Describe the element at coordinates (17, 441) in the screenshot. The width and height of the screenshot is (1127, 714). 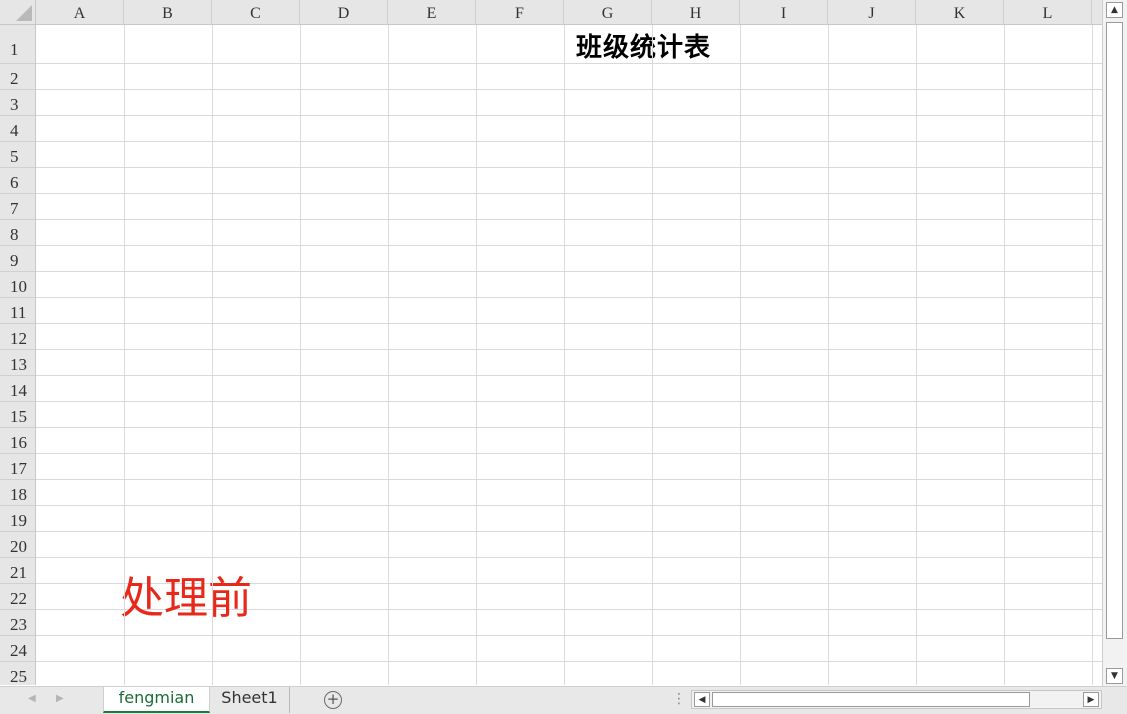
I see `row-header-16: 16` at that location.